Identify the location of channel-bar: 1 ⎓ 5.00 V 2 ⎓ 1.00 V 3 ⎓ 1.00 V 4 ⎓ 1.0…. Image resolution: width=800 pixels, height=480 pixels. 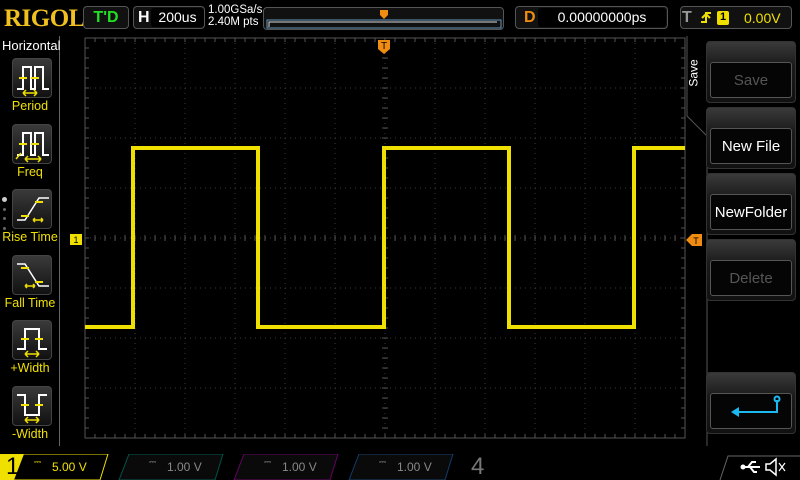
(400, 467).